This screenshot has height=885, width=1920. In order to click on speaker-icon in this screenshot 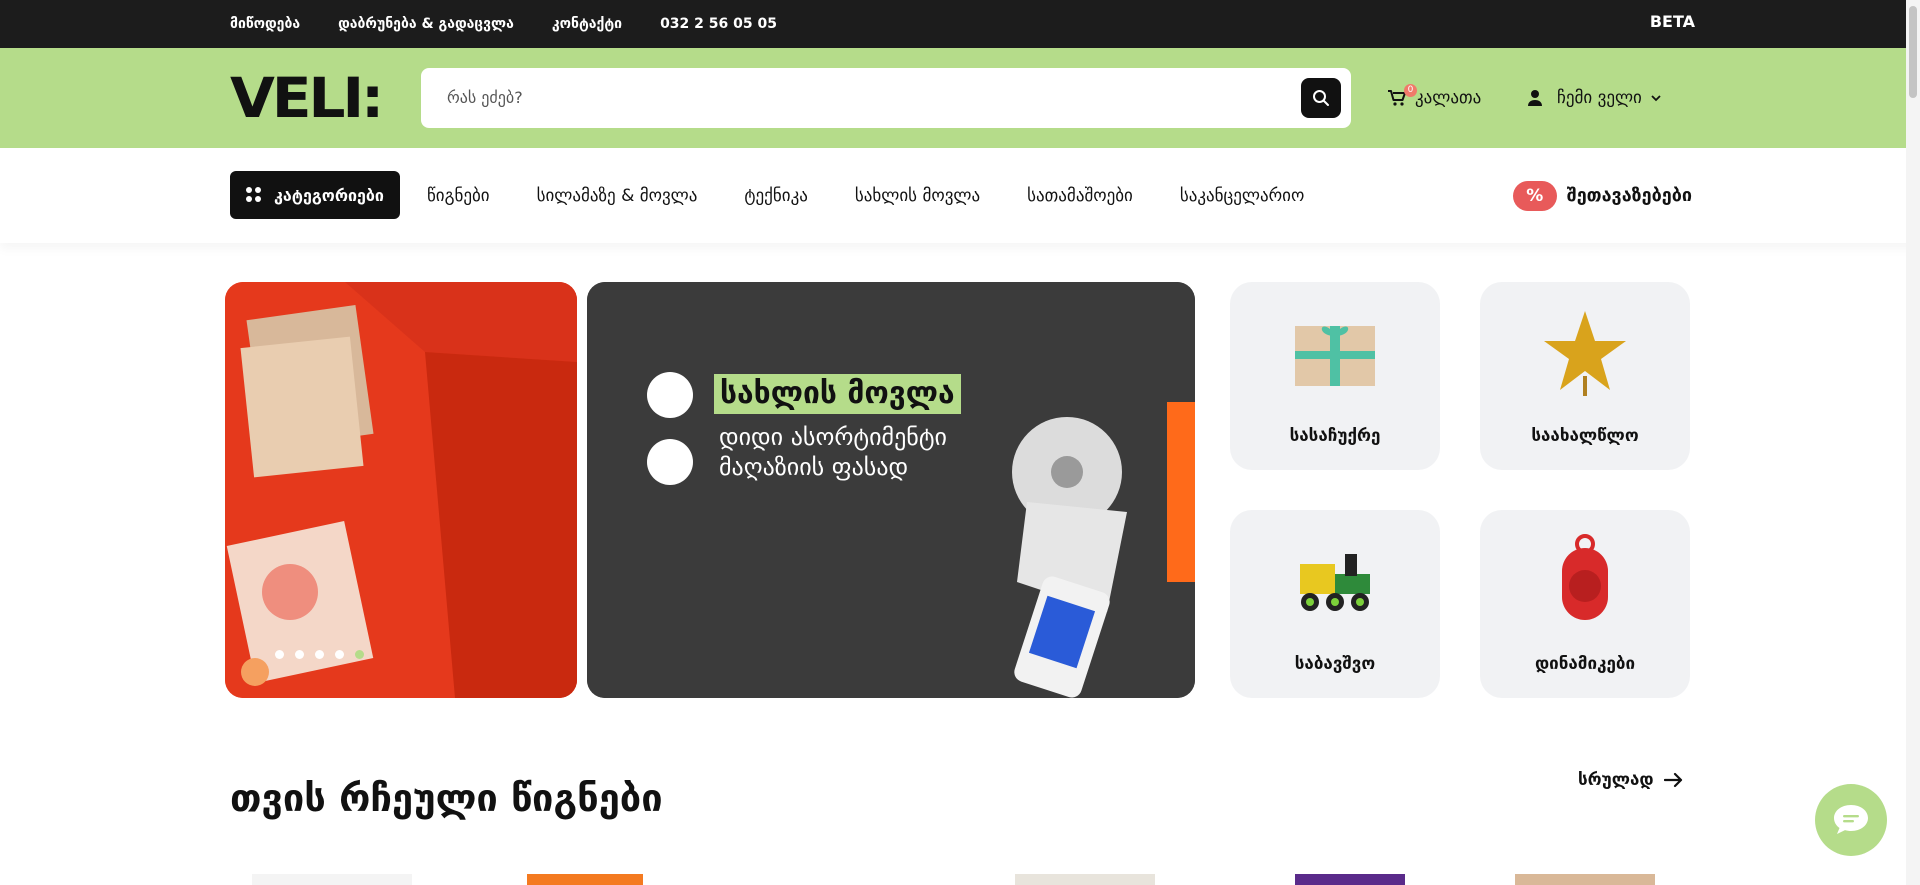, I will do `click(1585, 577)`.